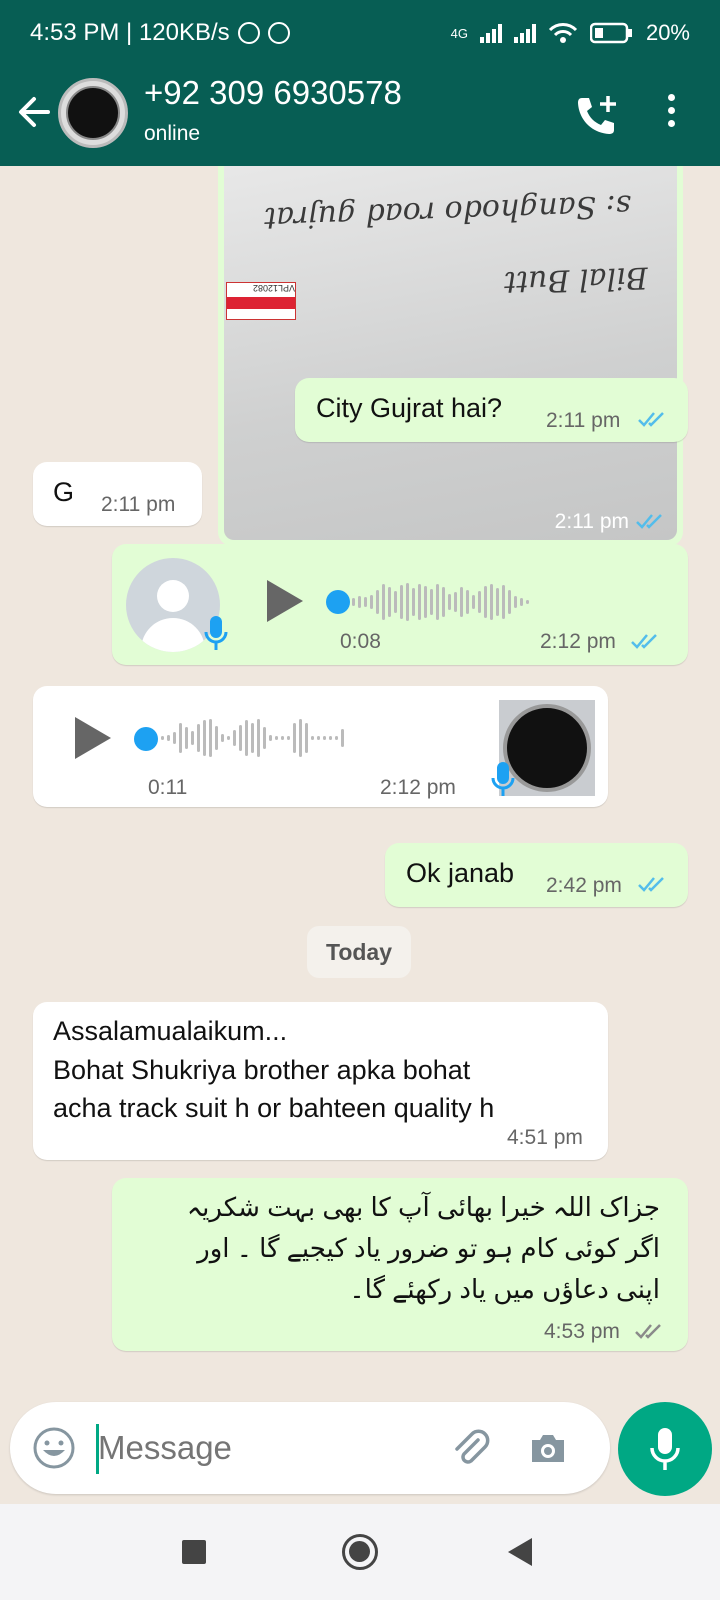 The height and width of the screenshot is (1600, 720). What do you see at coordinates (248, 33) in the screenshot?
I see `alarm-icon` at bounding box center [248, 33].